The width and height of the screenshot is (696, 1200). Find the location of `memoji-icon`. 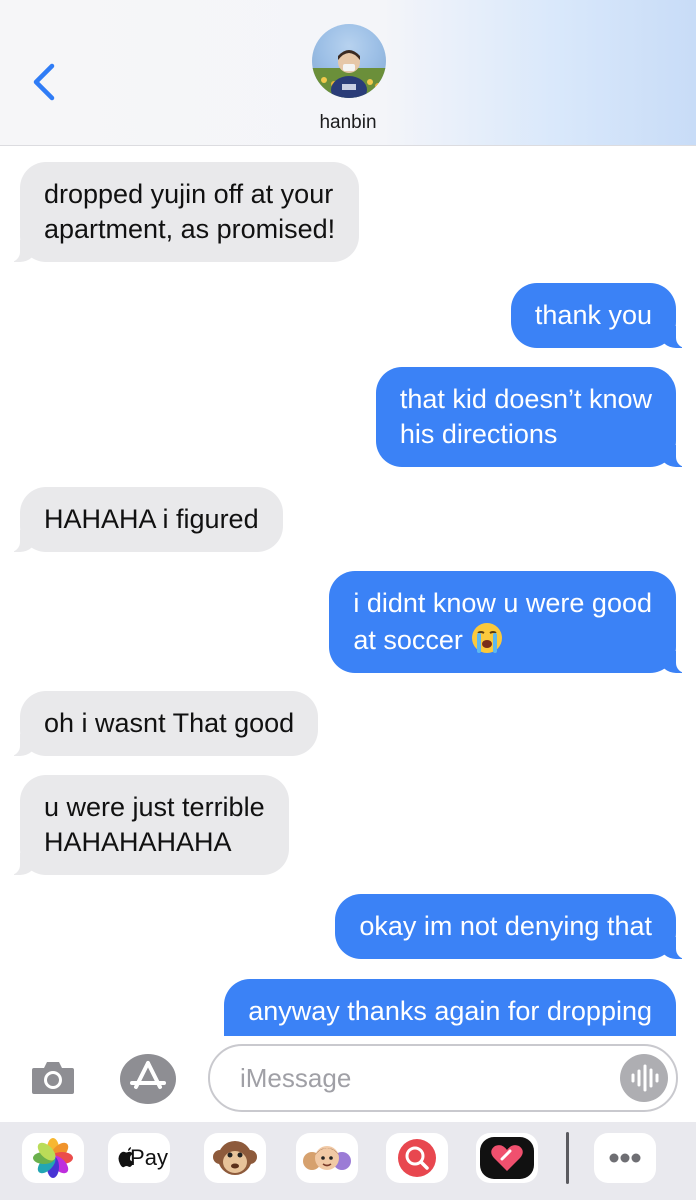

memoji-icon is located at coordinates (327, 1158).